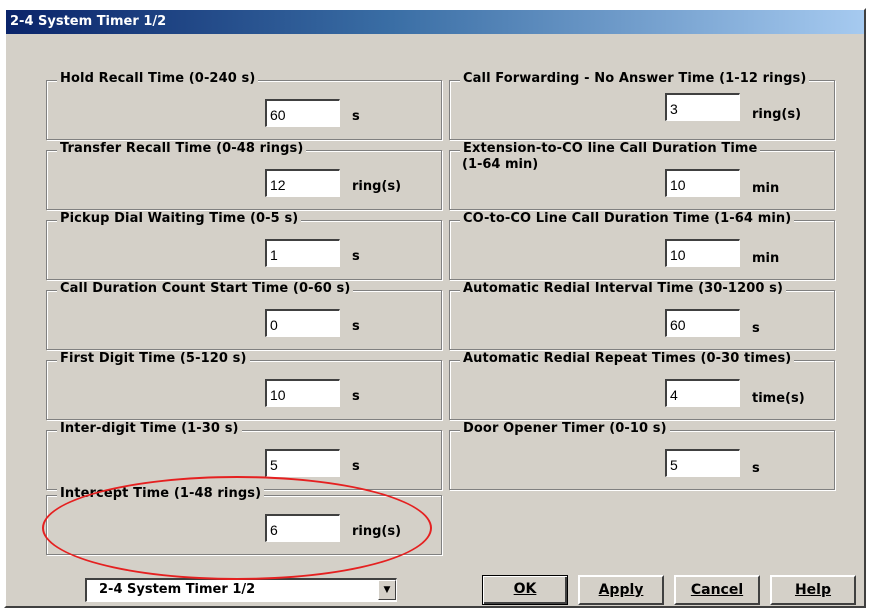 The height and width of the screenshot is (610, 875). Describe the element at coordinates (182, 148) in the screenshot. I see `group-label: Transfer Recall Time (0-48 rings)` at that location.